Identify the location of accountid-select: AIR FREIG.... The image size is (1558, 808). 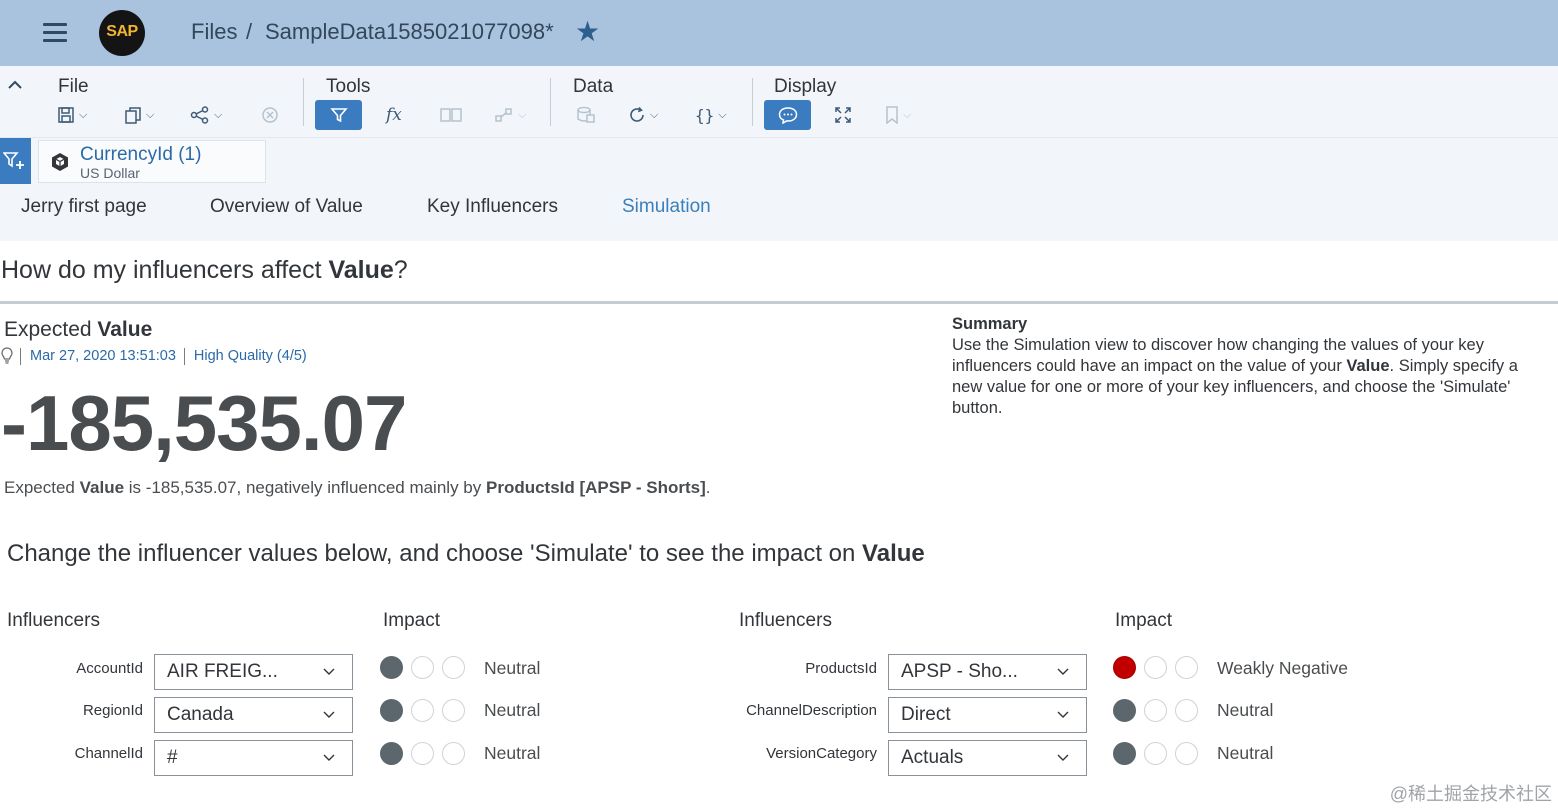
(253, 672).